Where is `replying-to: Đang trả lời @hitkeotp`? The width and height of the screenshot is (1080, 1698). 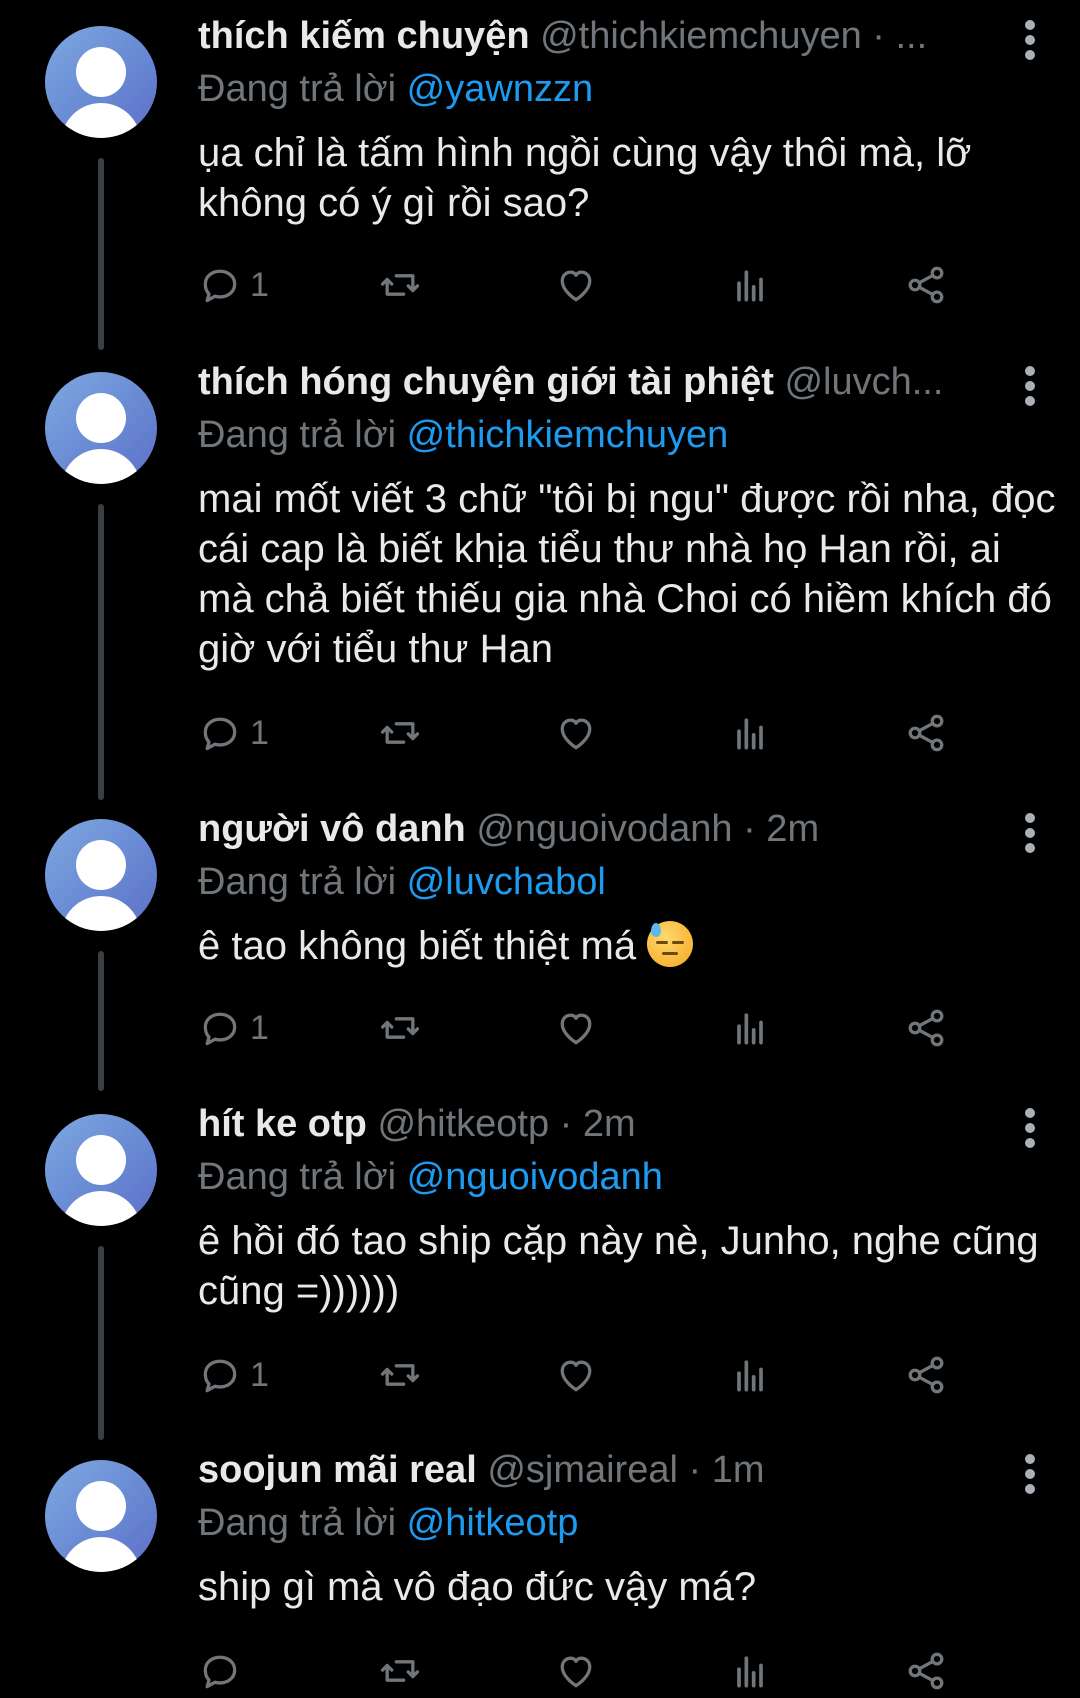
replying-to: Đang trả lời @hitkeotp is located at coordinates (619, 1523).